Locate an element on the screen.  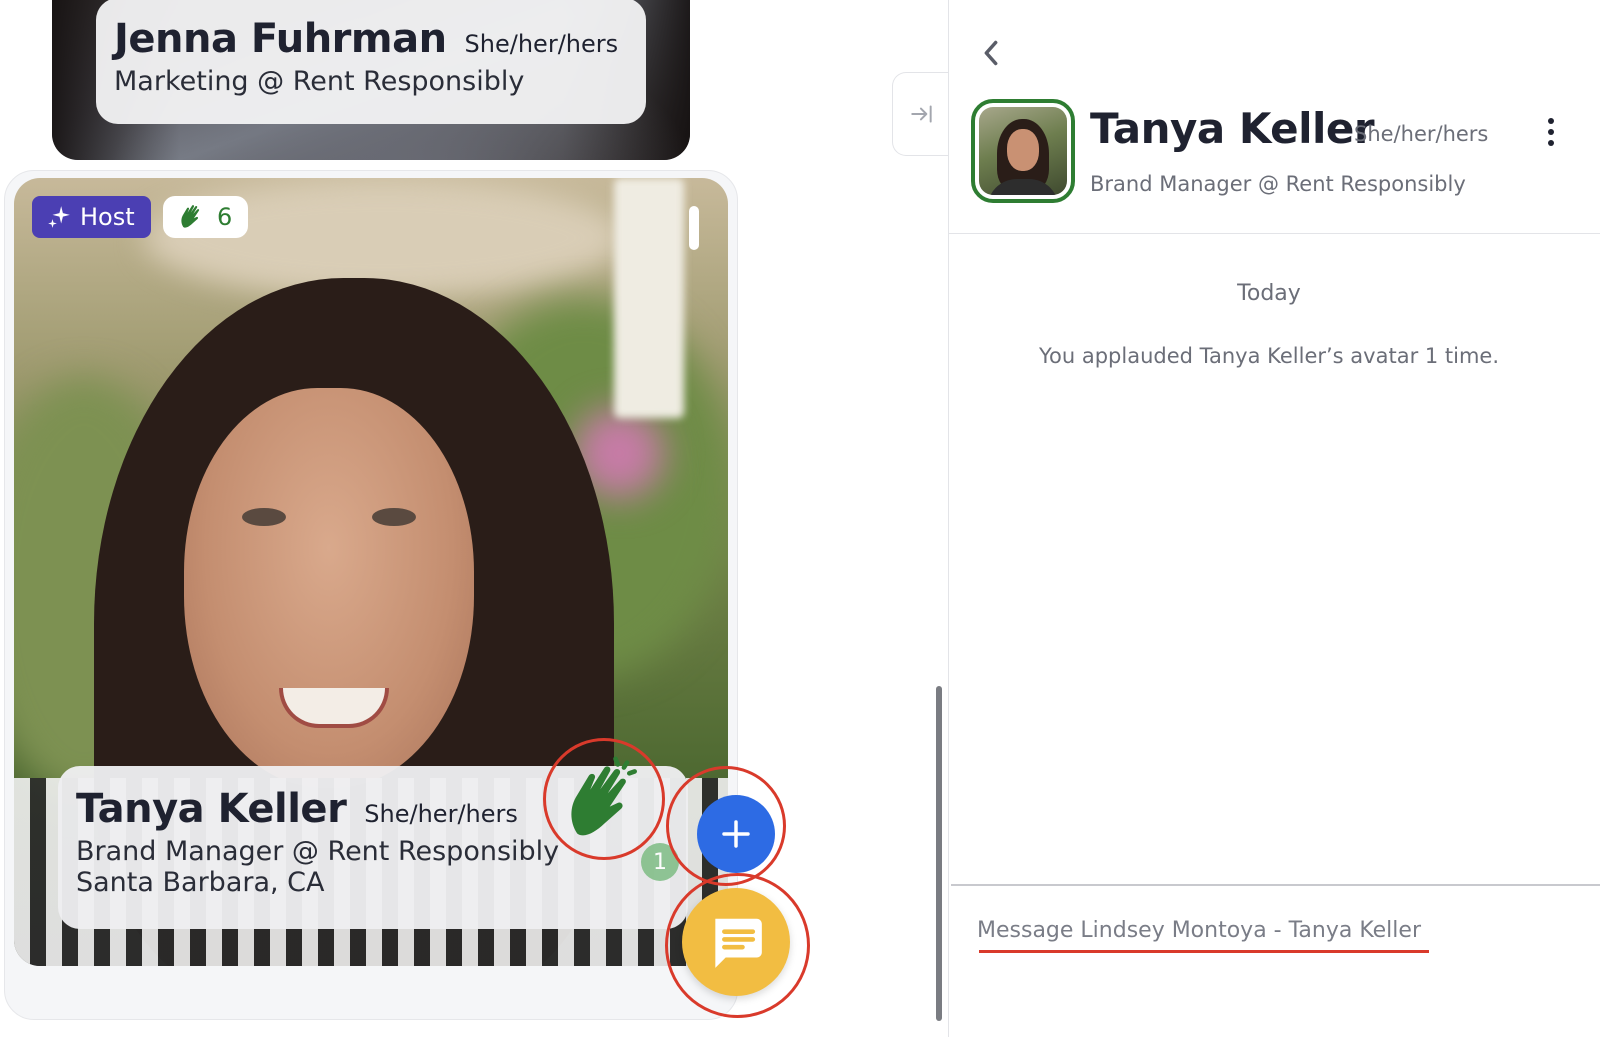
day-separator: Today is located at coordinates (1269, 293).